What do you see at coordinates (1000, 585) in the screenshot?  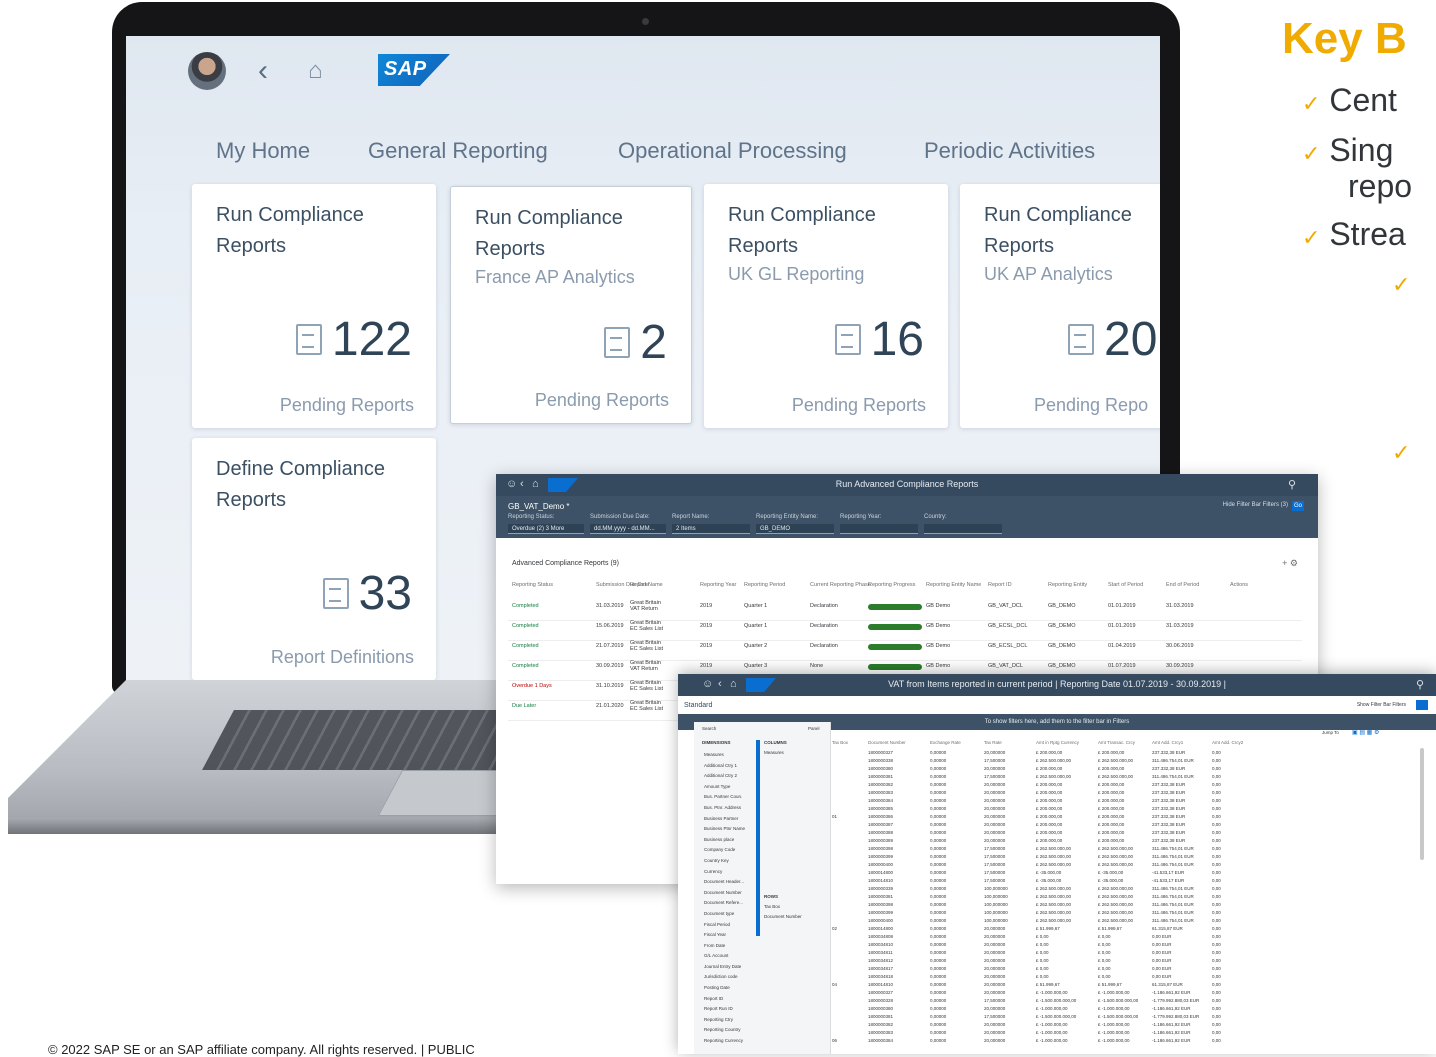 I see `column-header: Report ID` at bounding box center [1000, 585].